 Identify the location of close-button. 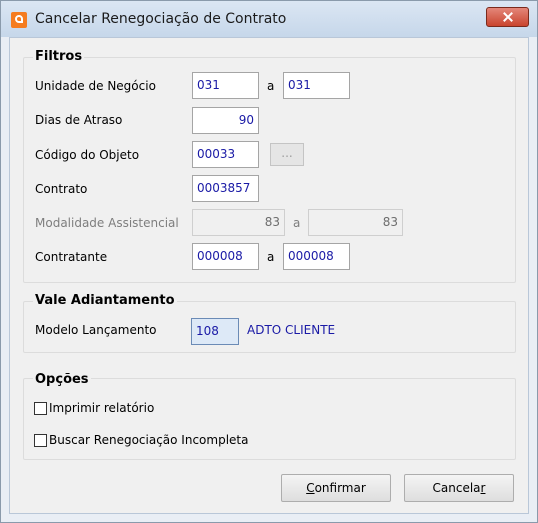
(507, 17).